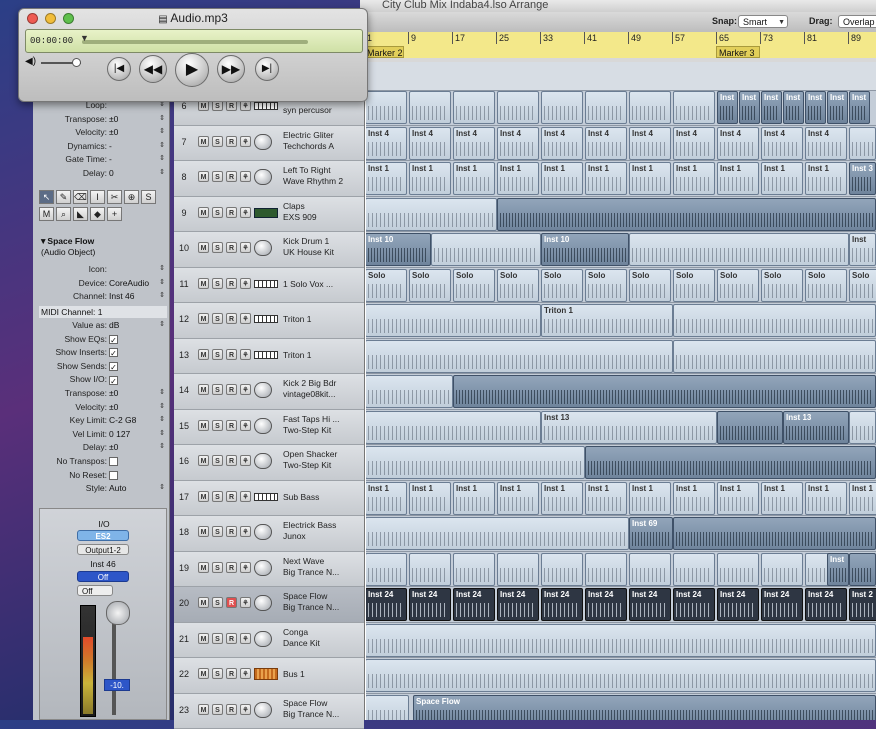 Image resolution: width=876 pixels, height=729 pixels. What do you see at coordinates (101, 394) in the screenshot?
I see `inspector-param-row: Transpose:±0⇕` at bounding box center [101, 394].